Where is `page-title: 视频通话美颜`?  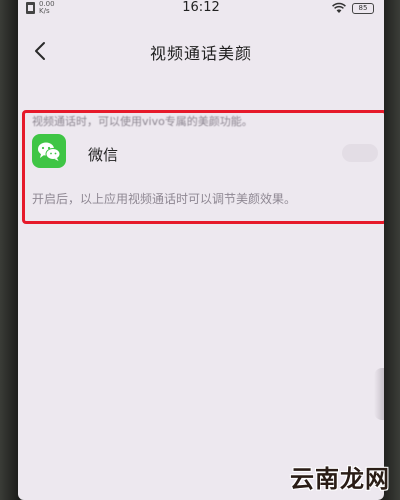
page-title: 视频通话美颜 is located at coordinates (200, 53).